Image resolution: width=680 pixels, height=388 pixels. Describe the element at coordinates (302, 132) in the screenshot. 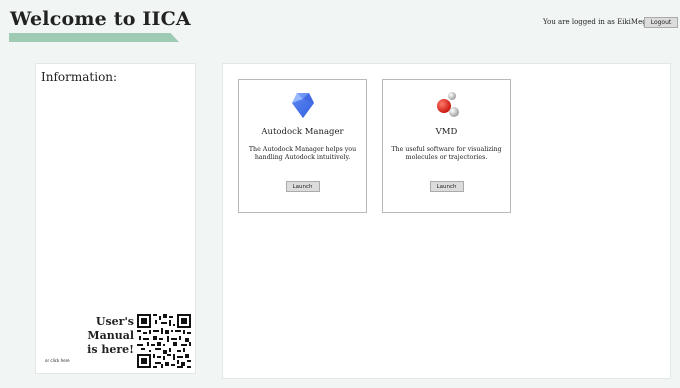

I see `app-title-autodock: Autodock Manager` at that location.